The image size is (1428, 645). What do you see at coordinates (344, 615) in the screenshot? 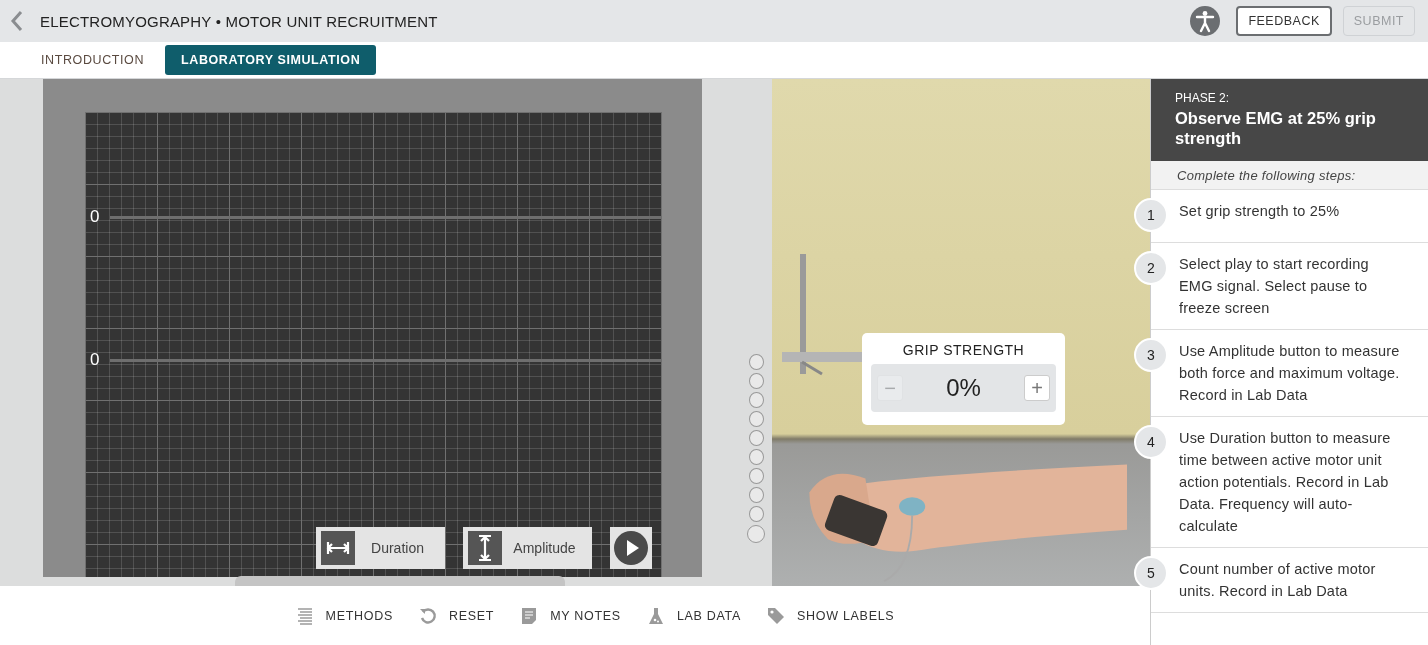
I see `methods-tool: METHODS` at bounding box center [344, 615].